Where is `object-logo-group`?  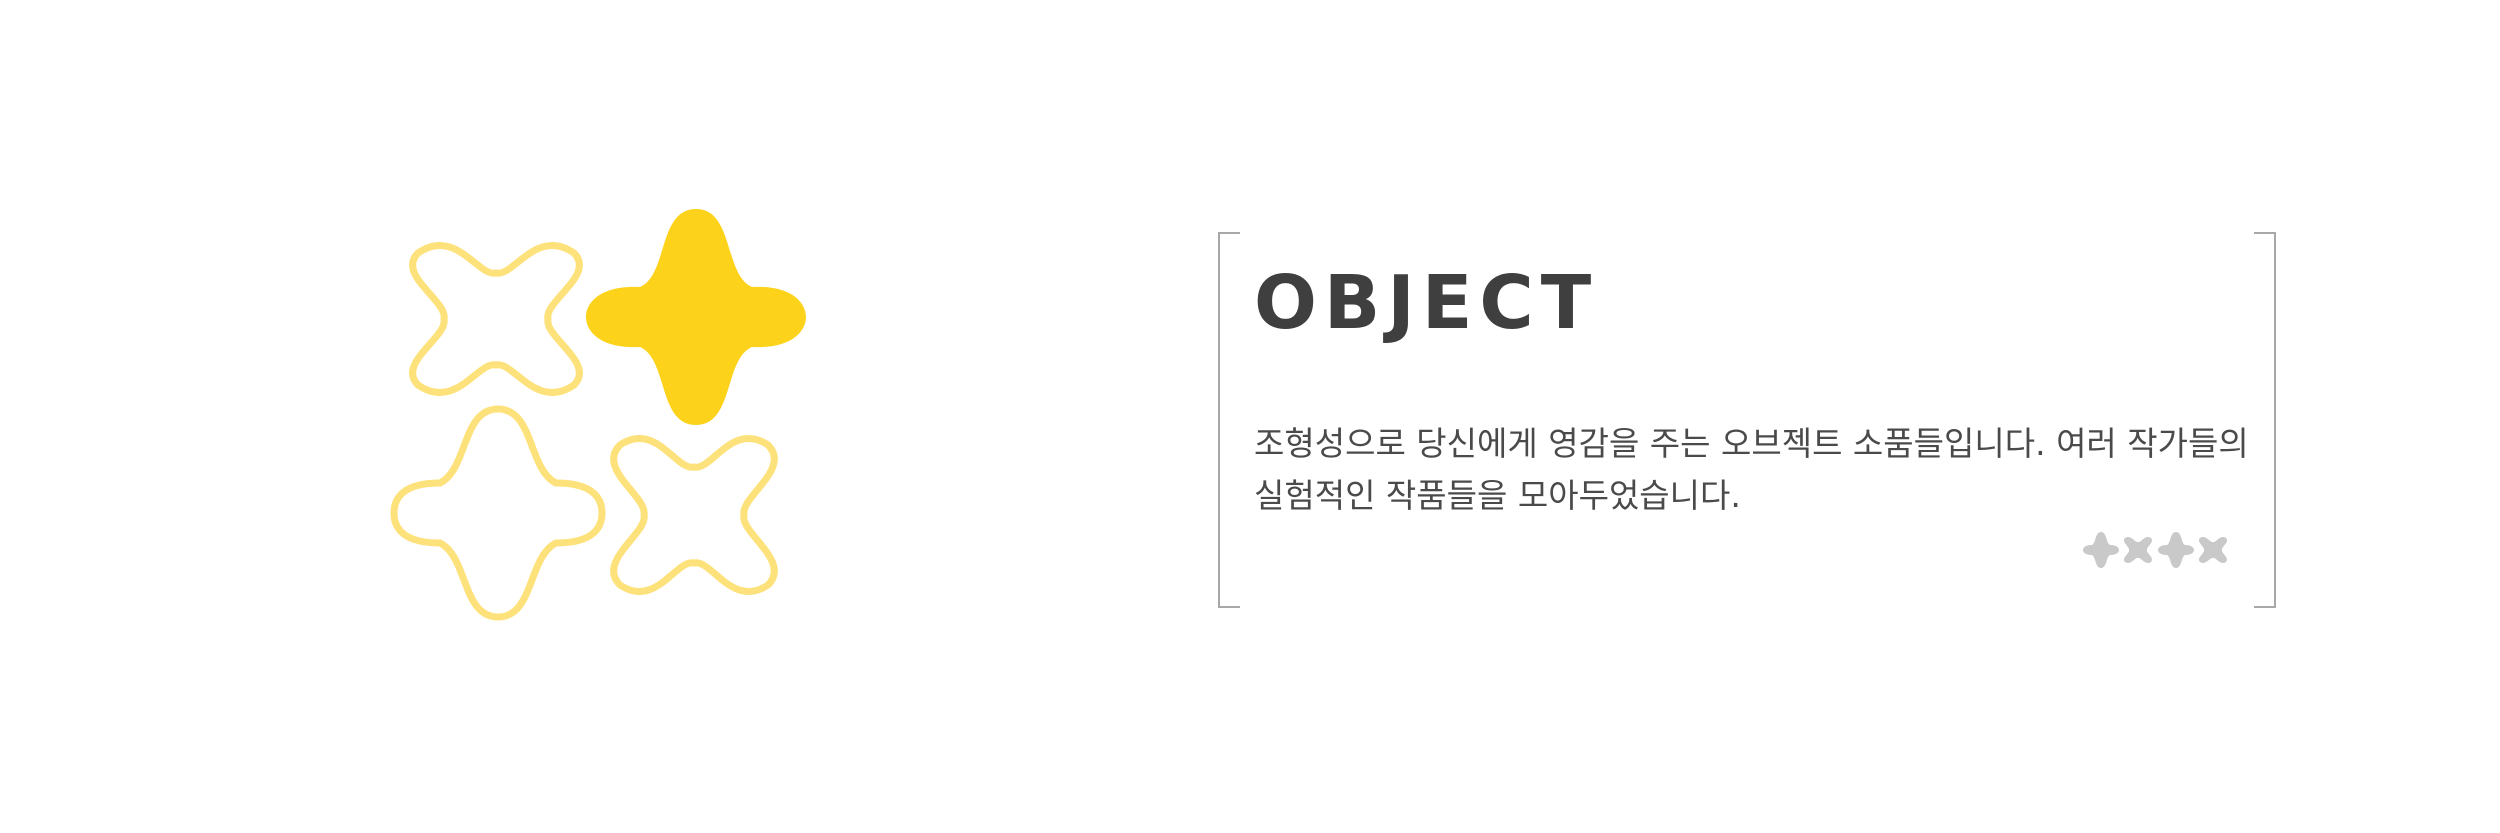 object-logo-group is located at coordinates (600, 415).